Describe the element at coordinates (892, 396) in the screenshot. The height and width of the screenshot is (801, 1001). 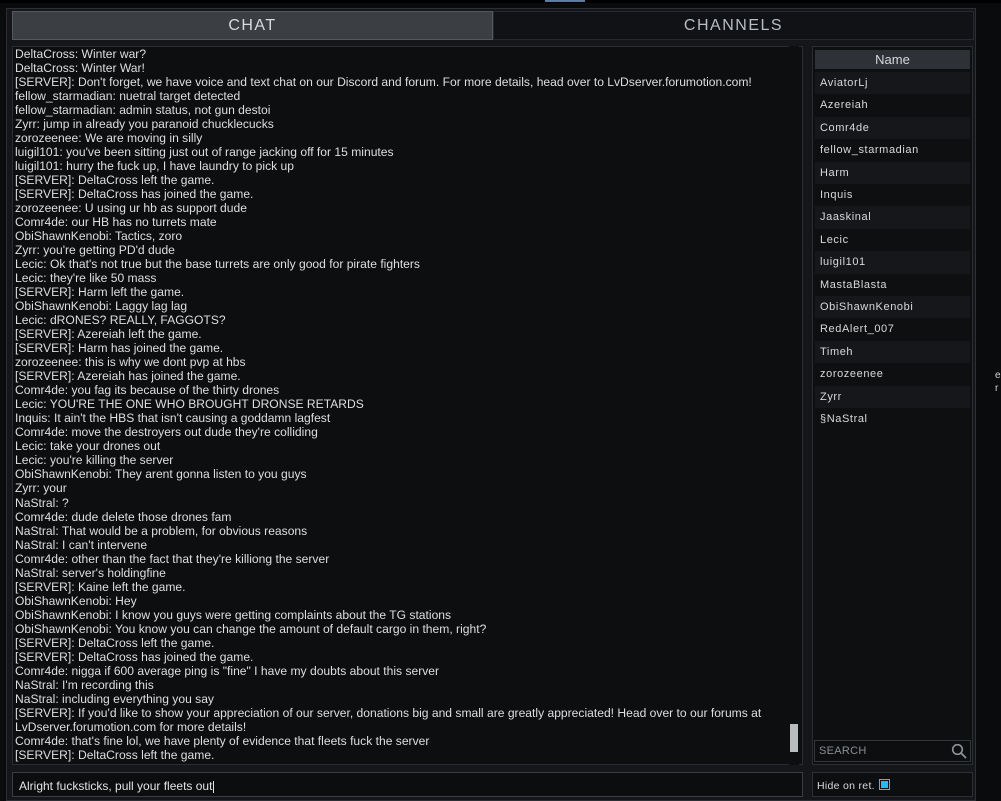
I see `player-list-item: Zyrr` at that location.